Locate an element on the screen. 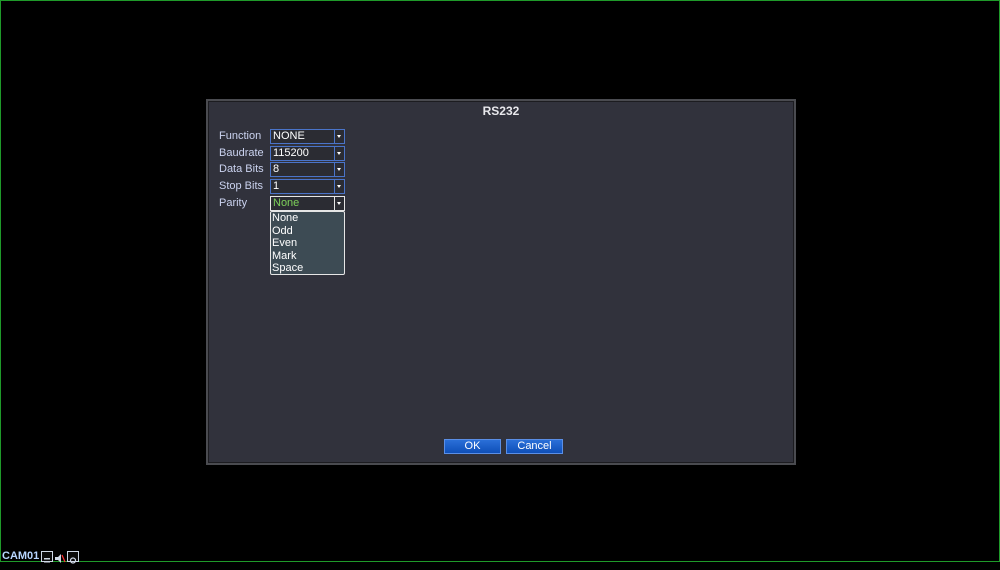 The height and width of the screenshot is (570, 1000). function-select: NONE is located at coordinates (307, 136).